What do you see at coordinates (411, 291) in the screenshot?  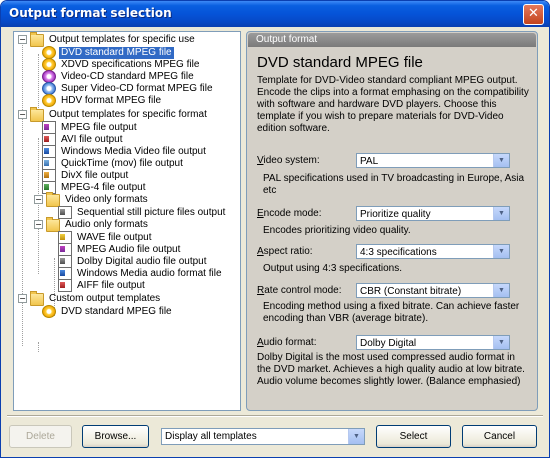 I see `select-value: CBR (Constant bitrate)` at bounding box center [411, 291].